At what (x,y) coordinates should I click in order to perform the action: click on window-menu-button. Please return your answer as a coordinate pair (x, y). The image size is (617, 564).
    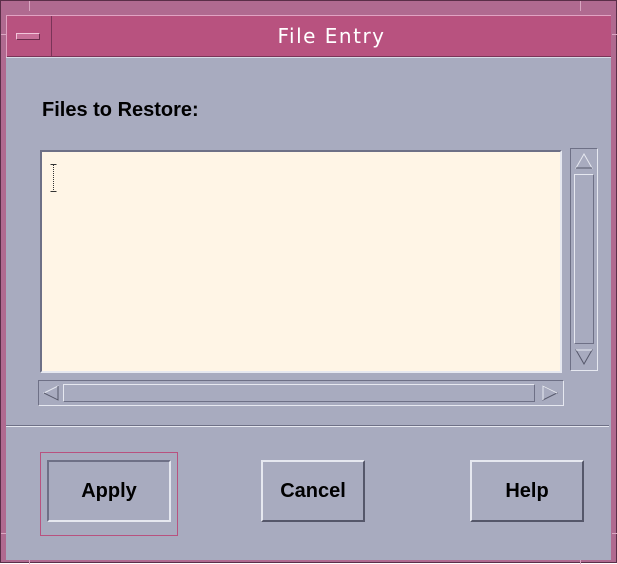
    Looking at the image, I should click on (29, 36).